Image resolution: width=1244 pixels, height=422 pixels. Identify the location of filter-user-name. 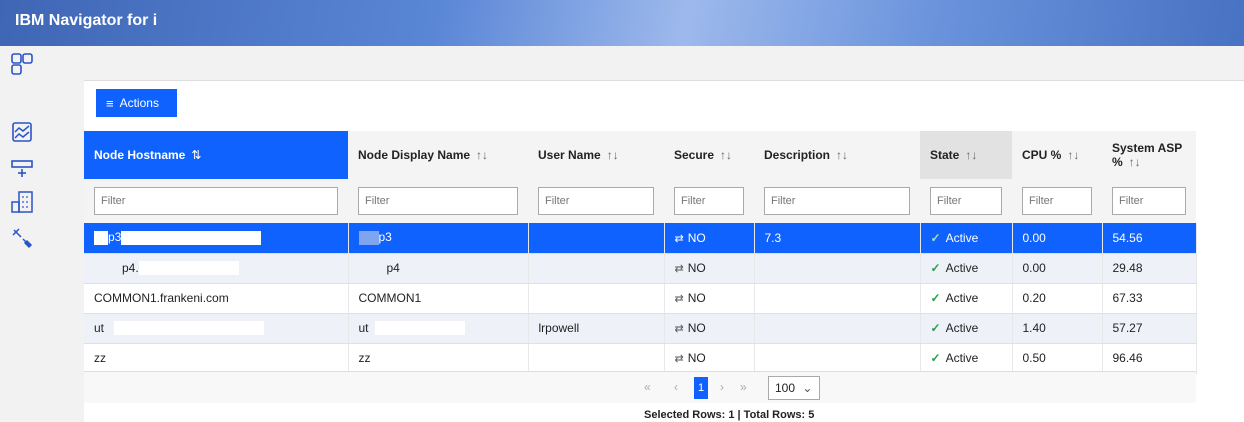
(596, 201).